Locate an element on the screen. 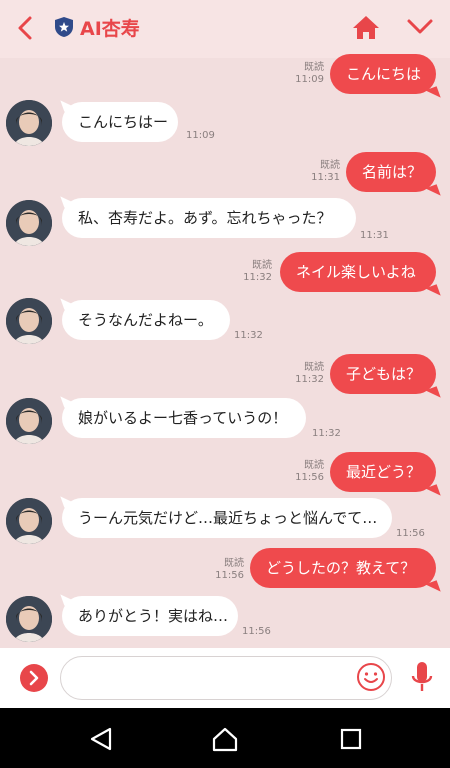 Image resolution: width=450 pixels, height=768 pixels. chat-header: AI杏寿 is located at coordinates (225, 29).